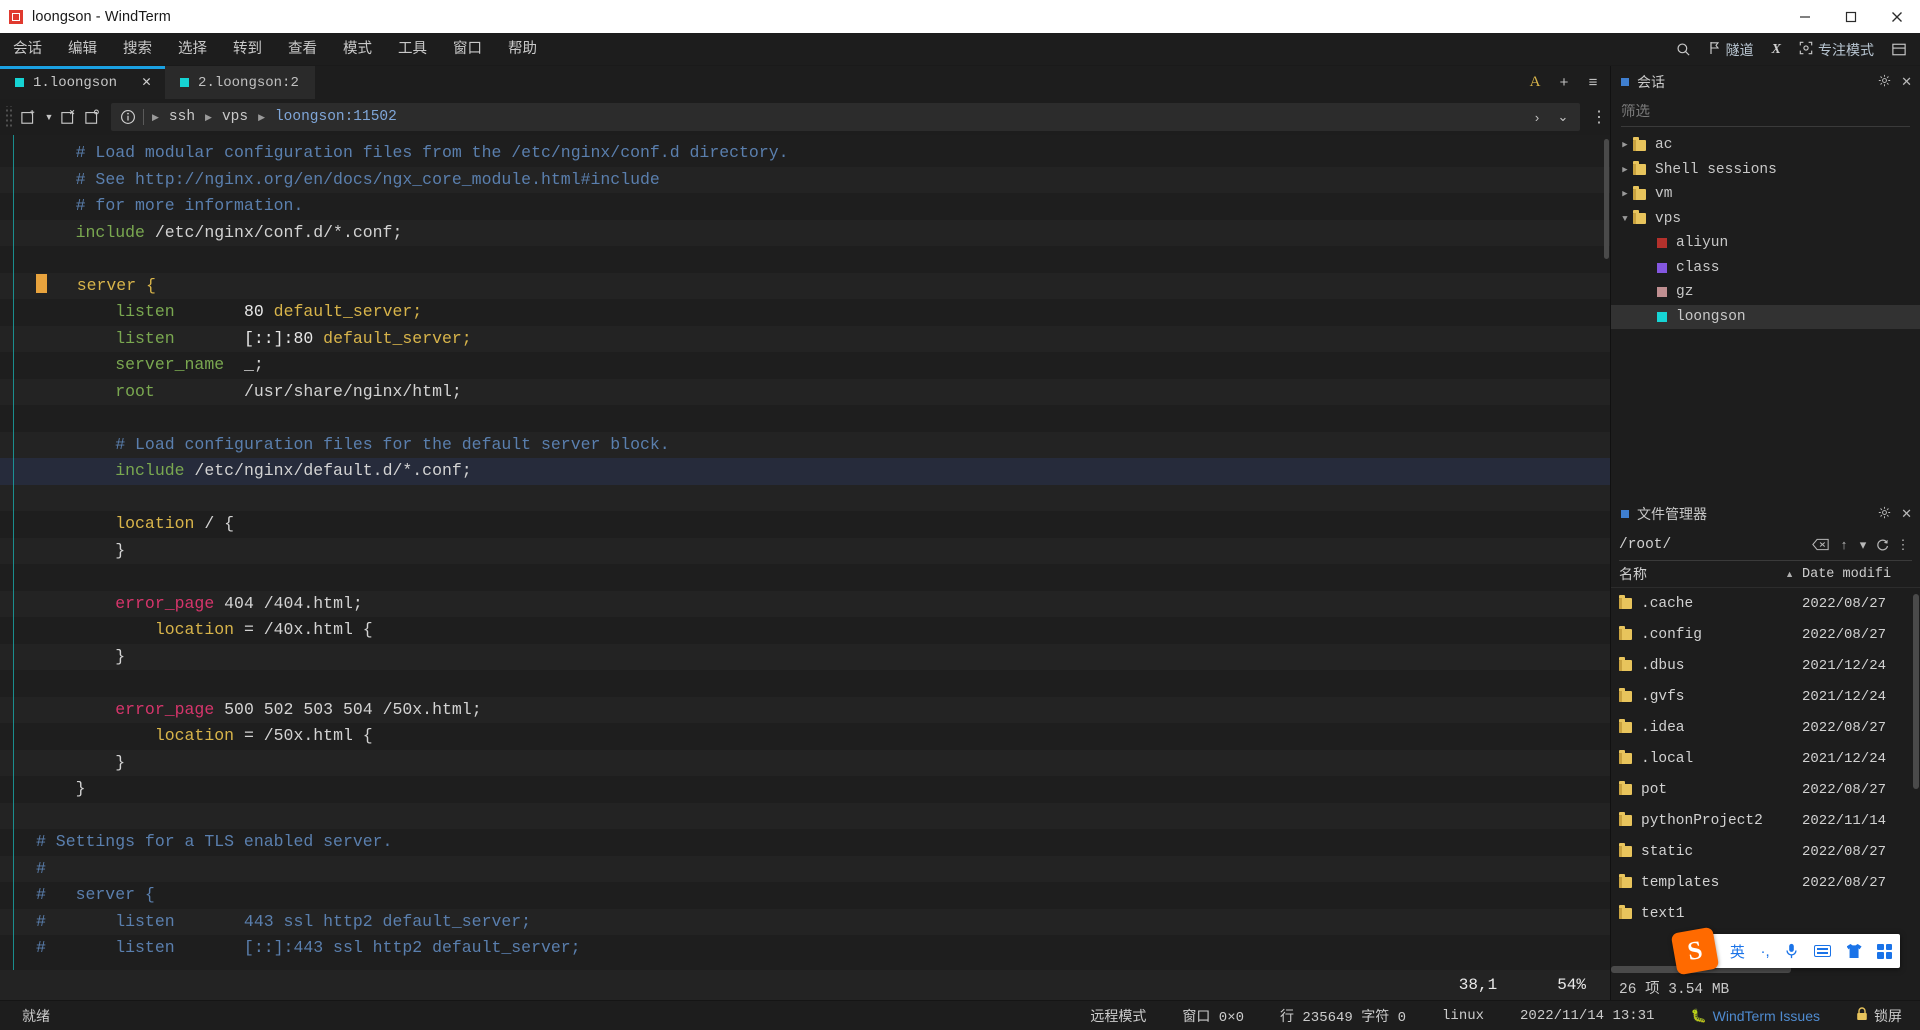 This screenshot has height=1030, width=1920. I want to click on file-row: .config 2022/08/27, so click(1765, 634).